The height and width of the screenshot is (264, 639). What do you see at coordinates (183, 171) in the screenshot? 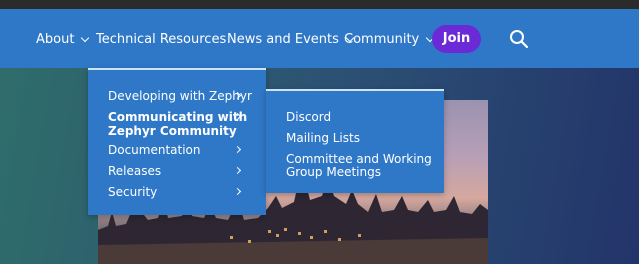
I see `dropdown-item-releases: Releases` at bounding box center [183, 171].